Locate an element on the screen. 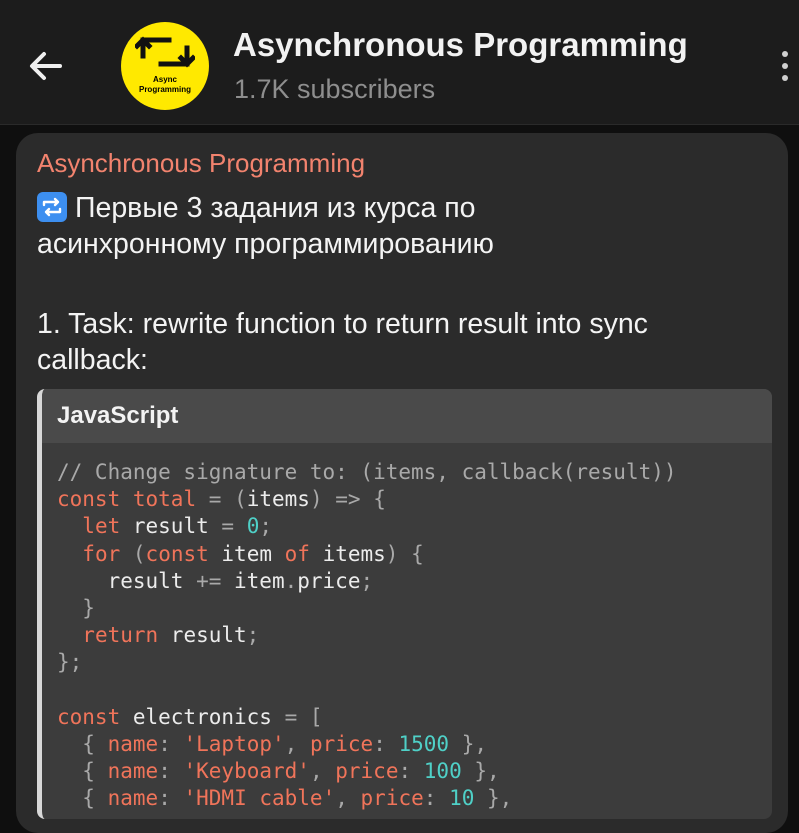 The height and width of the screenshot is (833, 799). avatar-line2: Programming is located at coordinates (164, 89).